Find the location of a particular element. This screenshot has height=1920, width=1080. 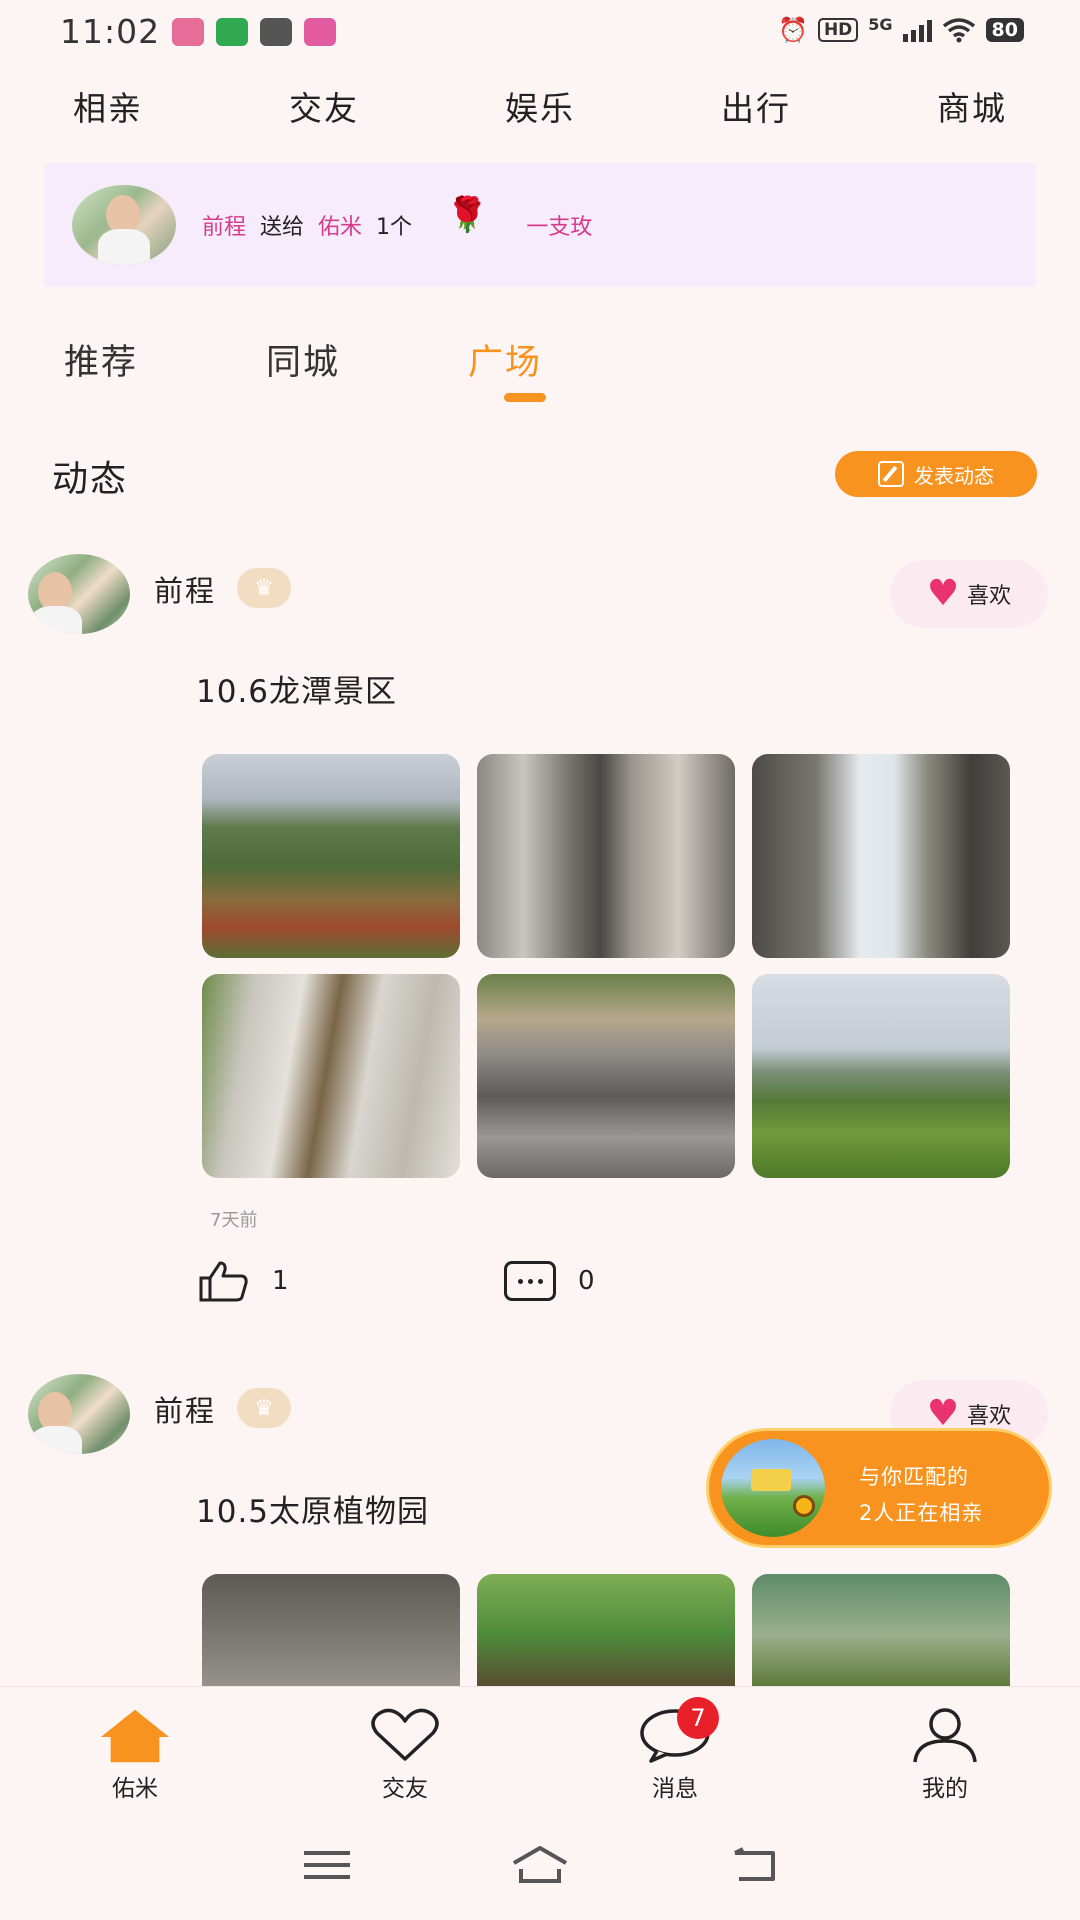

tab-home: 佑米 is located at coordinates (135, 1748).